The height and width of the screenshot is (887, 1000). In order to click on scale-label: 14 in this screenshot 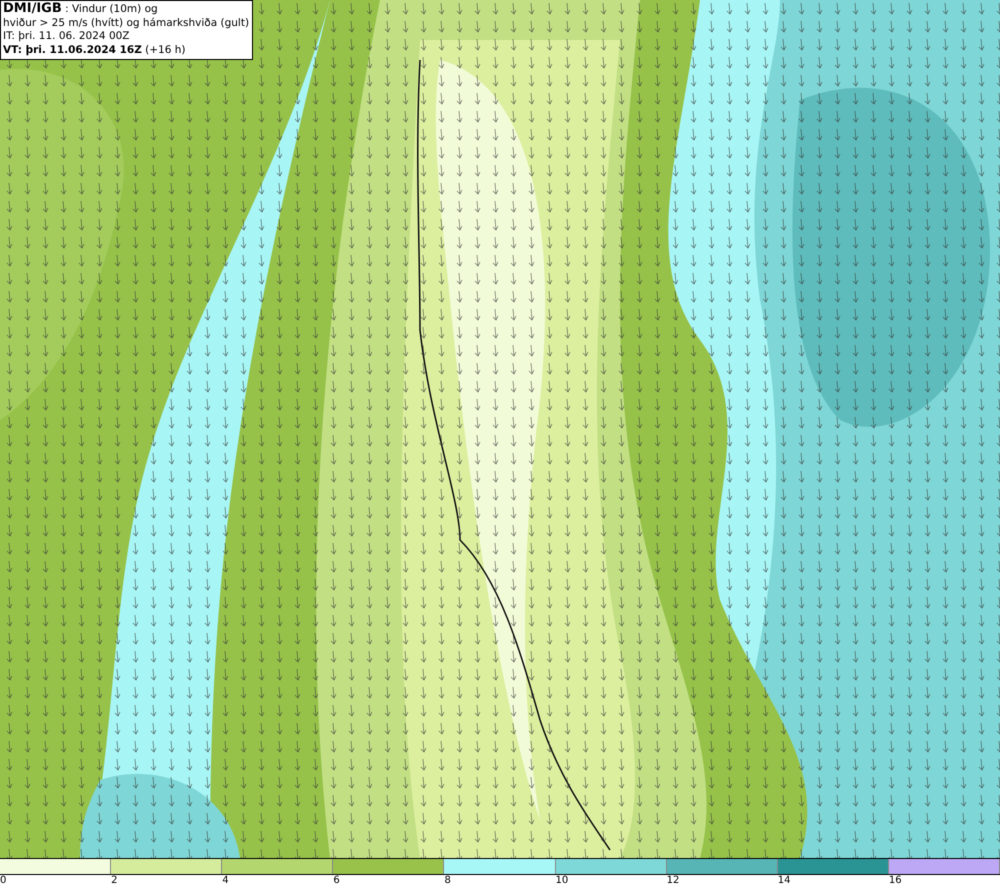, I will do `click(784, 880)`.